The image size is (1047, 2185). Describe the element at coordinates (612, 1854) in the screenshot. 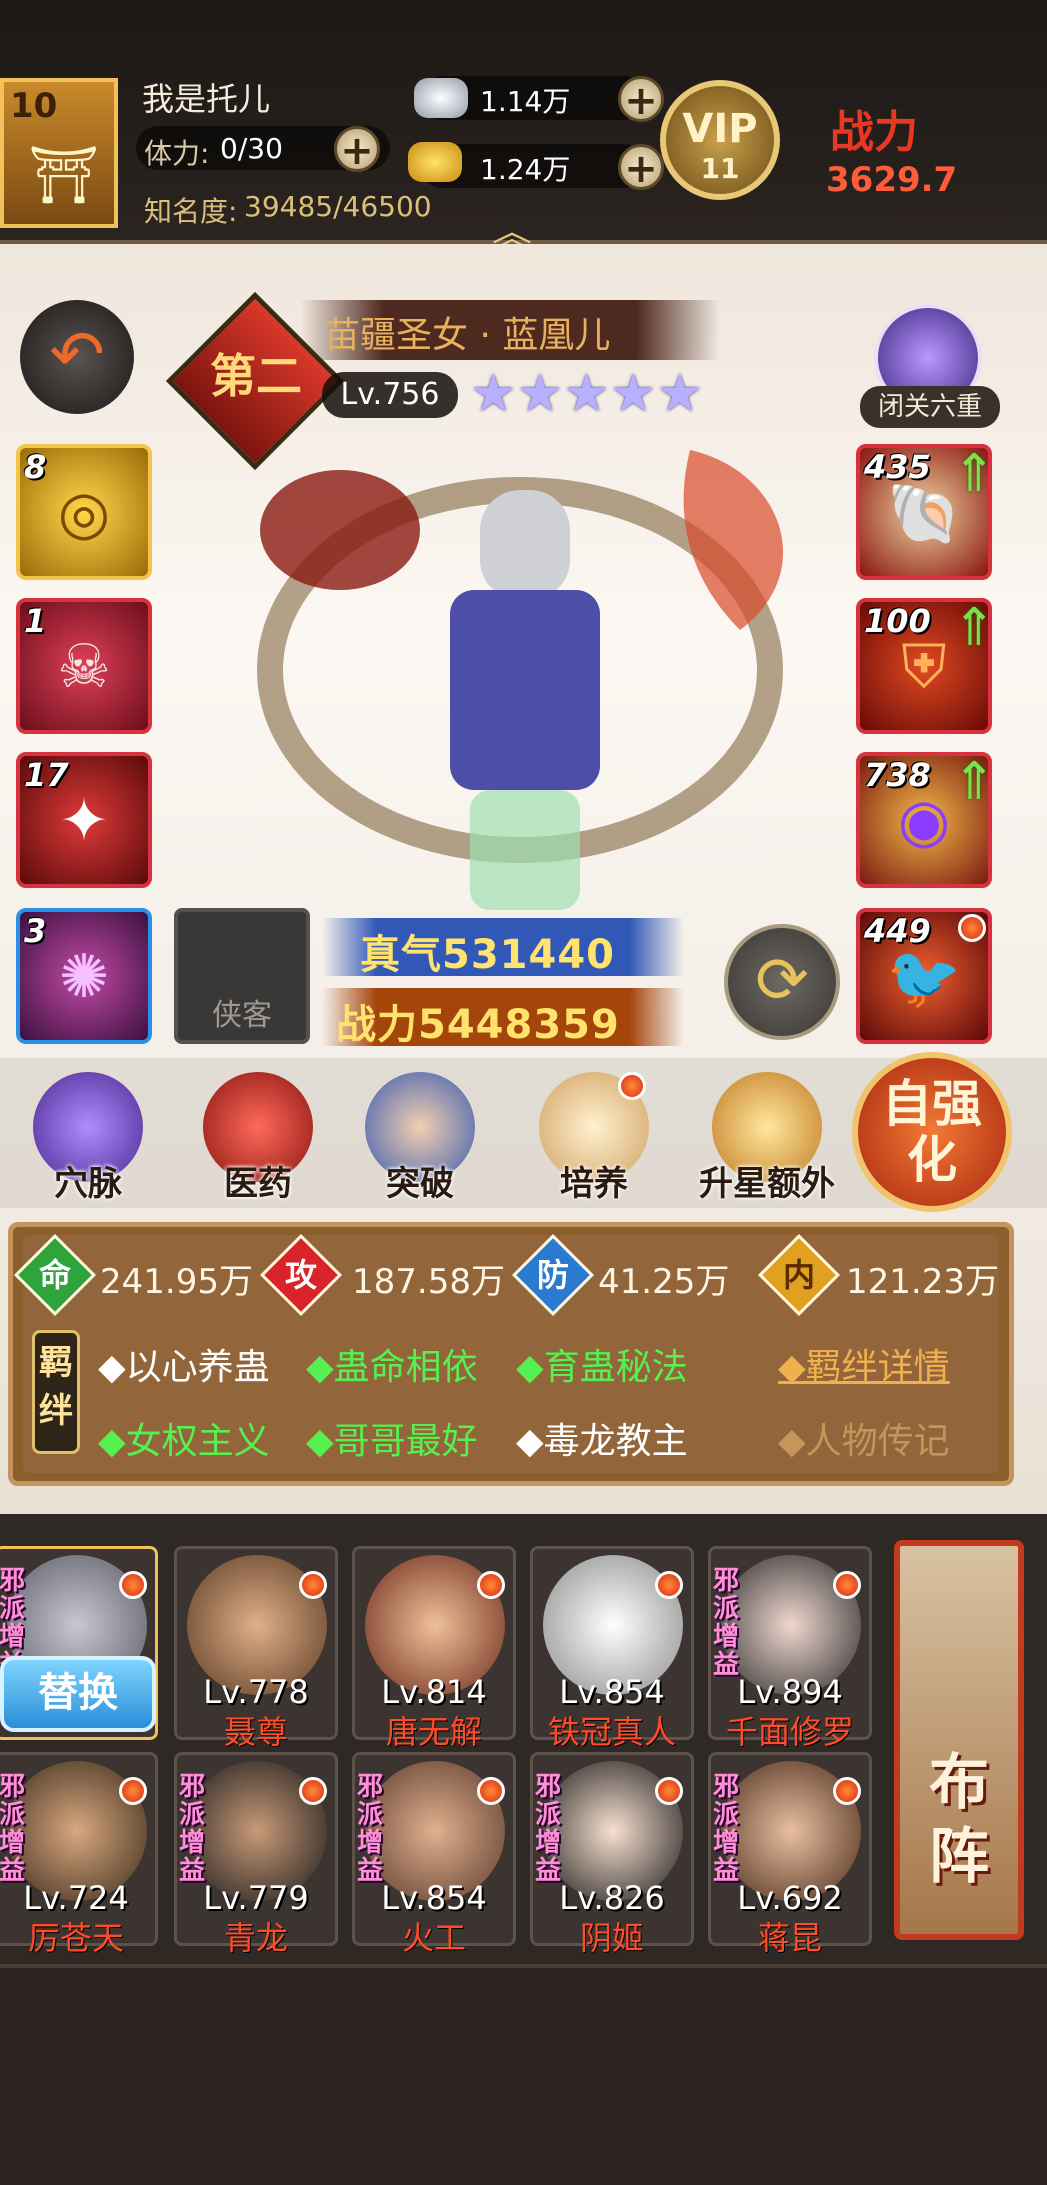

I see `hero-card: 邪派增益 Lv.826 阴姬` at that location.